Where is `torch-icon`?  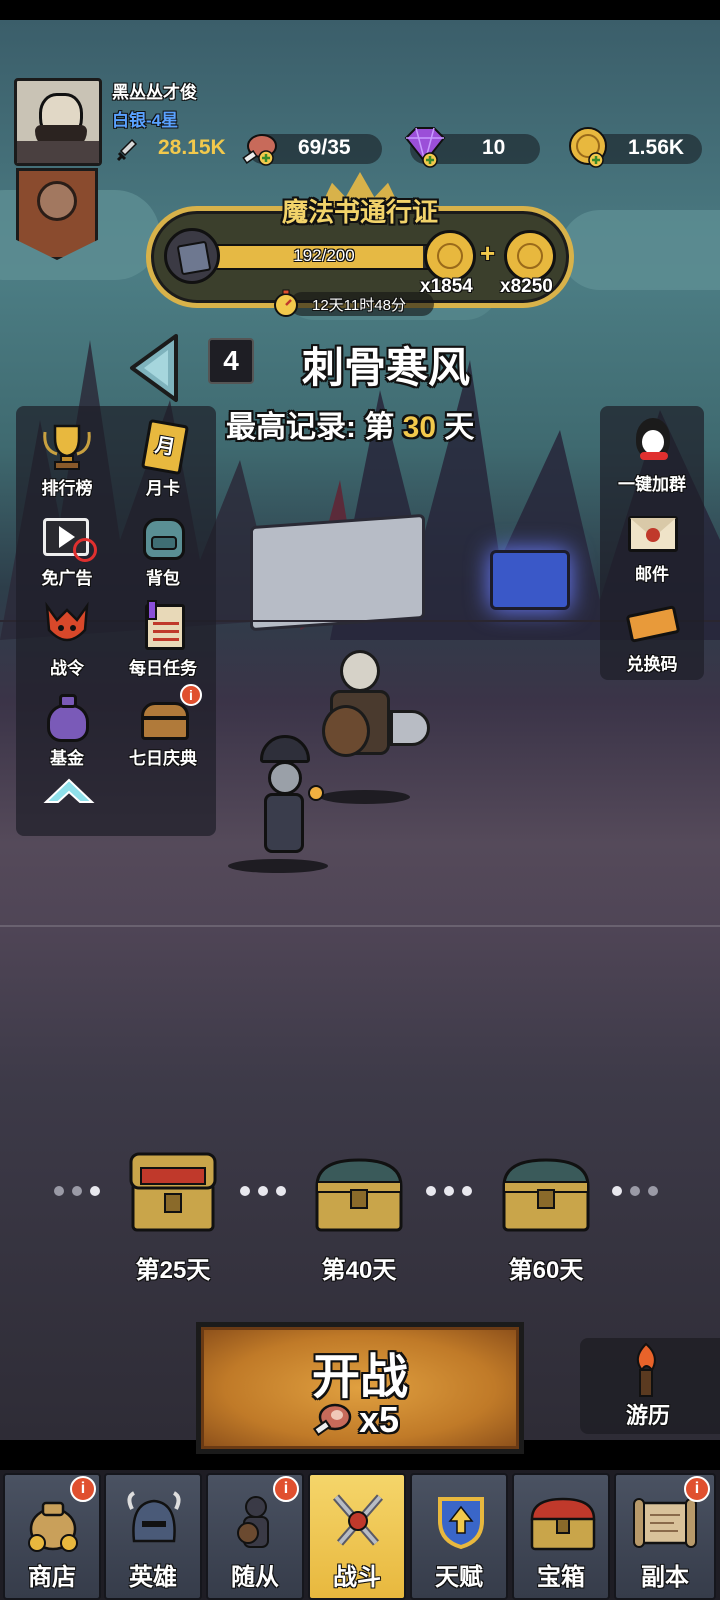
torch-icon is located at coordinates (646, 1370).